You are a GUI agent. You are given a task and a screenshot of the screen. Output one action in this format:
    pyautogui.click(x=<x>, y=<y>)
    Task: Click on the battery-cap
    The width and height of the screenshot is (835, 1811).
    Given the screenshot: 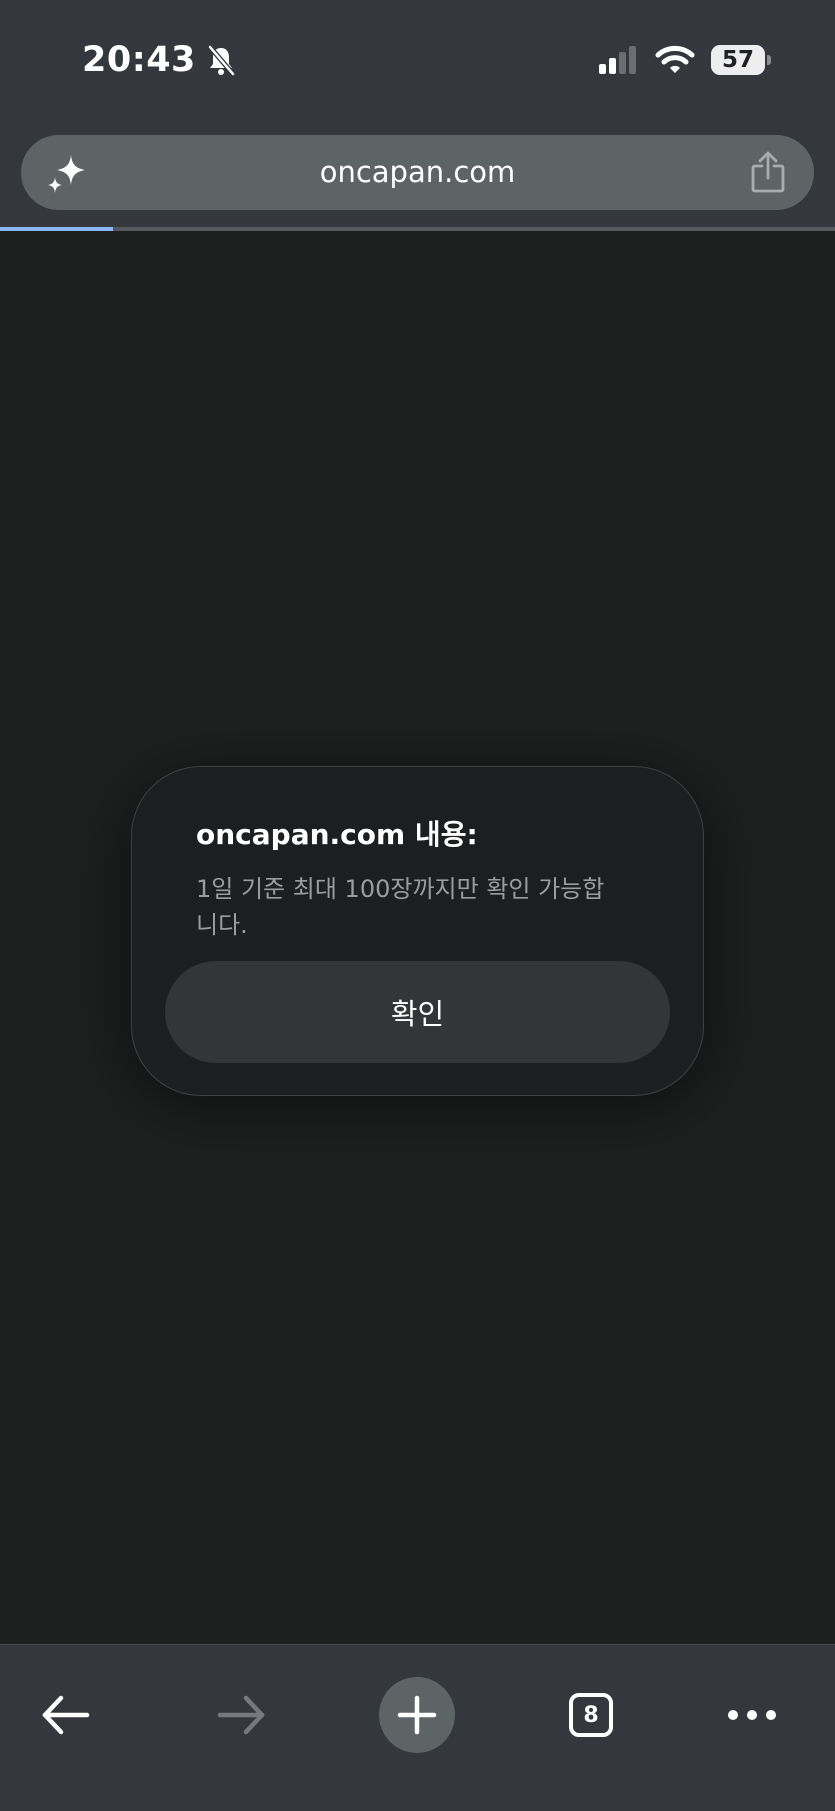 What is the action you would take?
    pyautogui.click(x=769, y=60)
    